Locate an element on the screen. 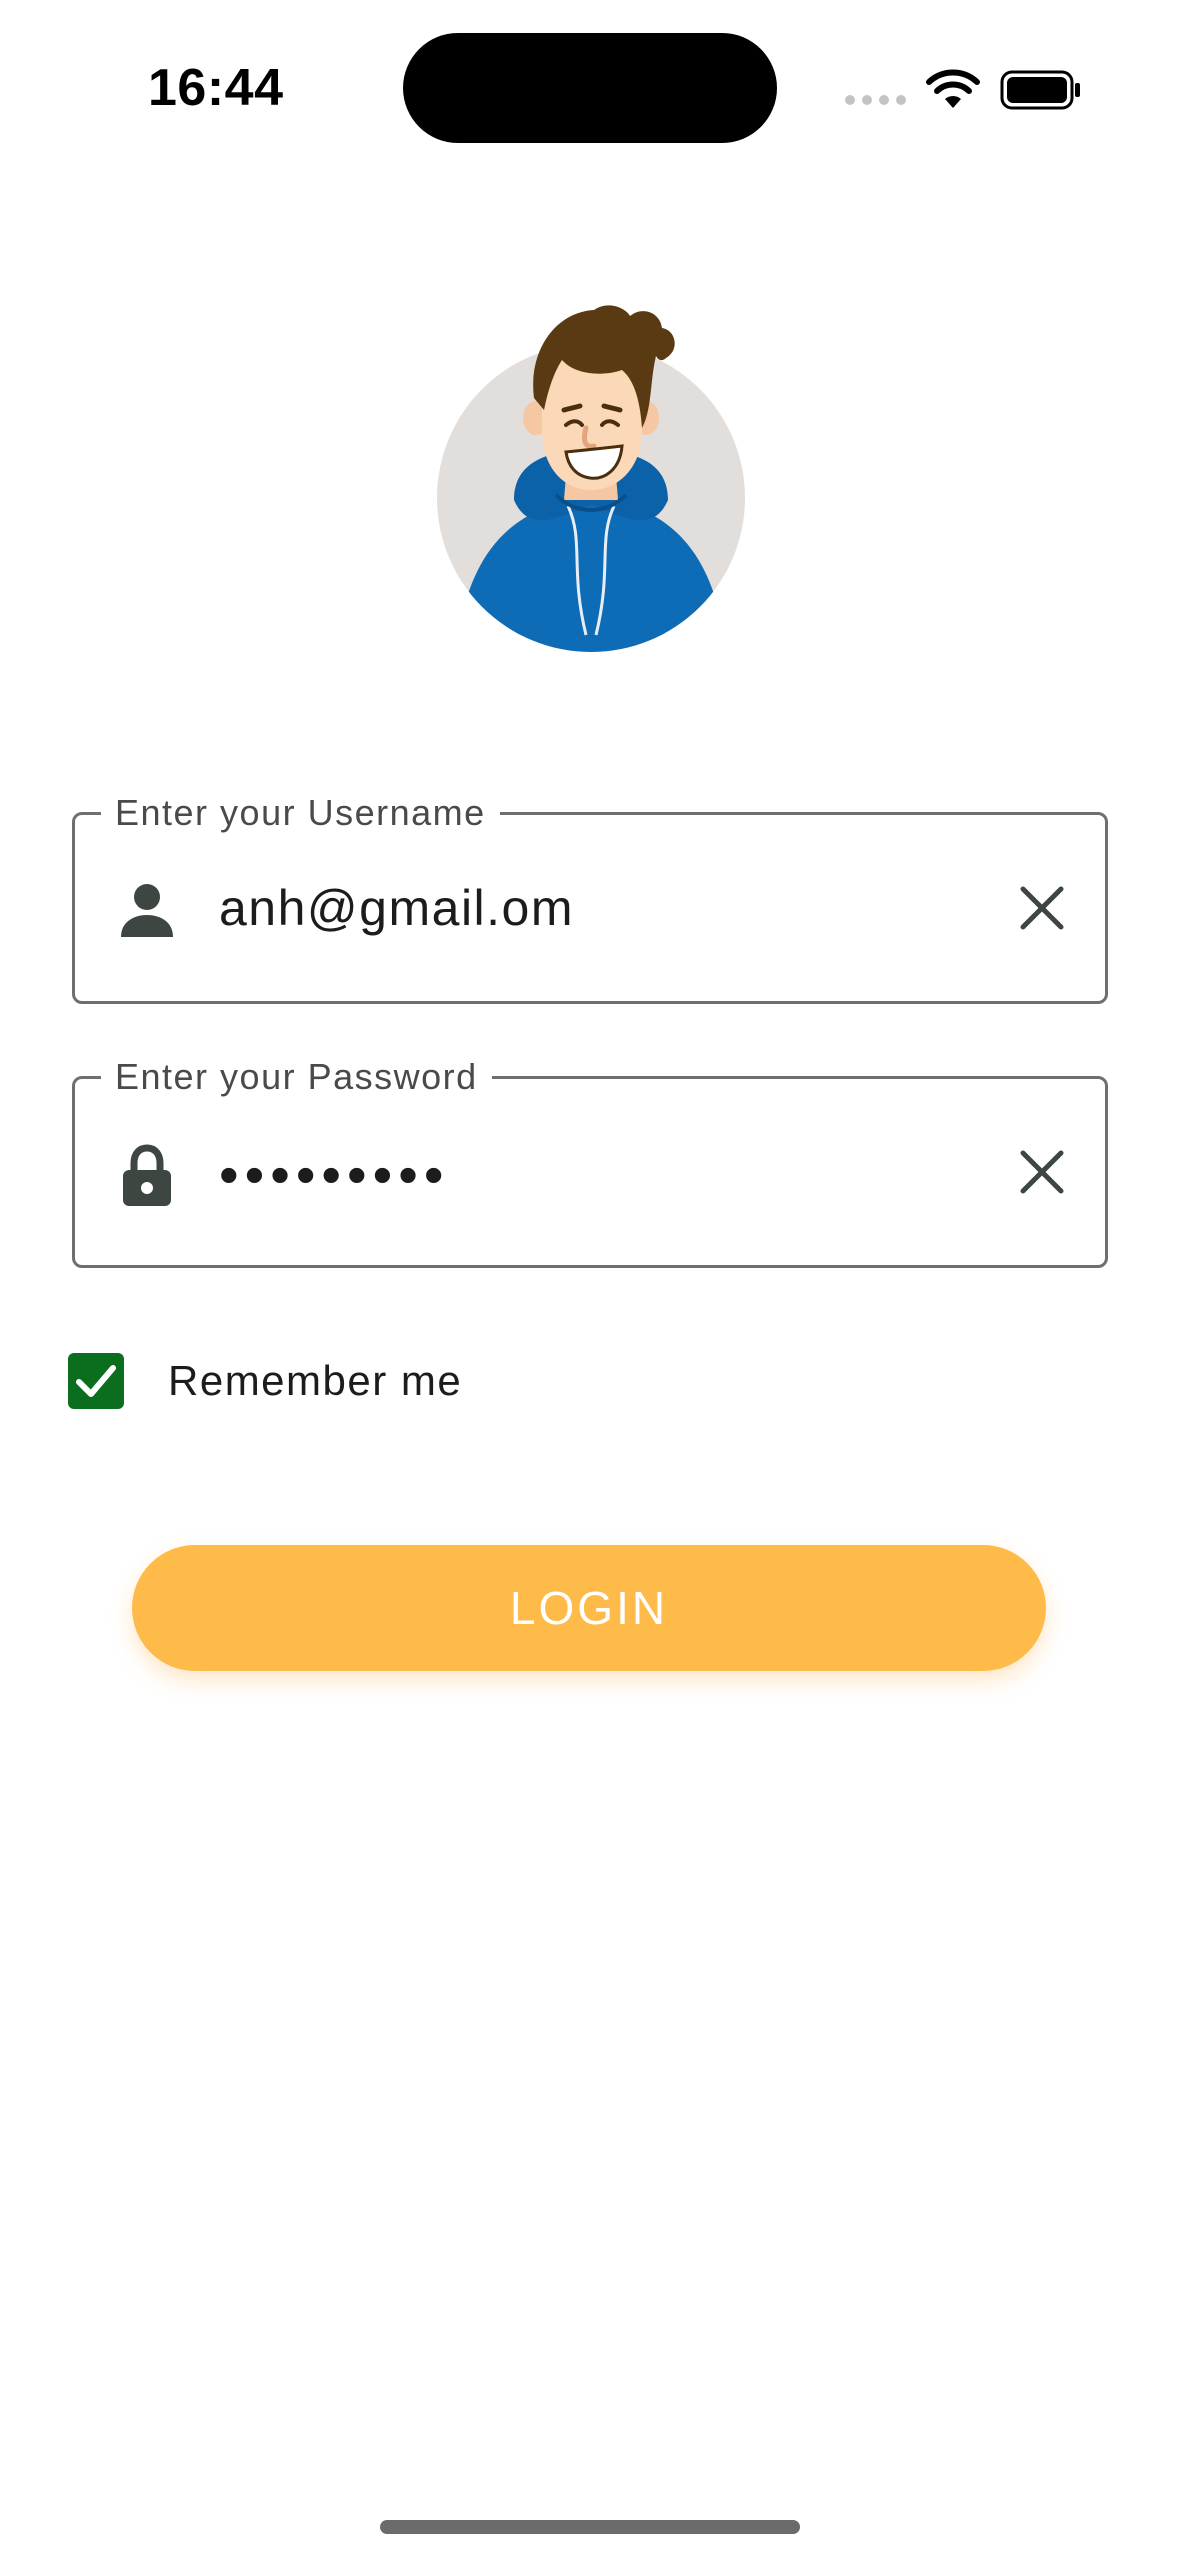 This screenshot has width=1179, height=2556. password-field: Enter your Password ••••••••• is located at coordinates (590, 1161).